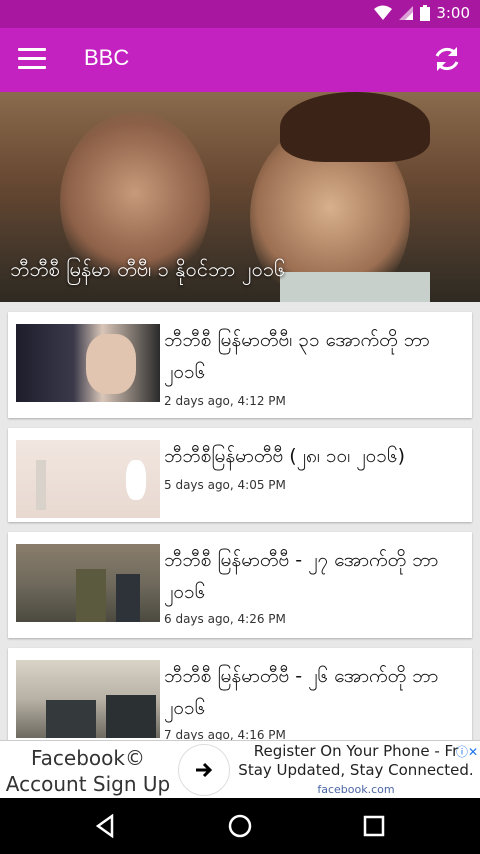  Describe the element at coordinates (88, 784) in the screenshot. I see `ad-left-line2: Account Sign Up` at that location.